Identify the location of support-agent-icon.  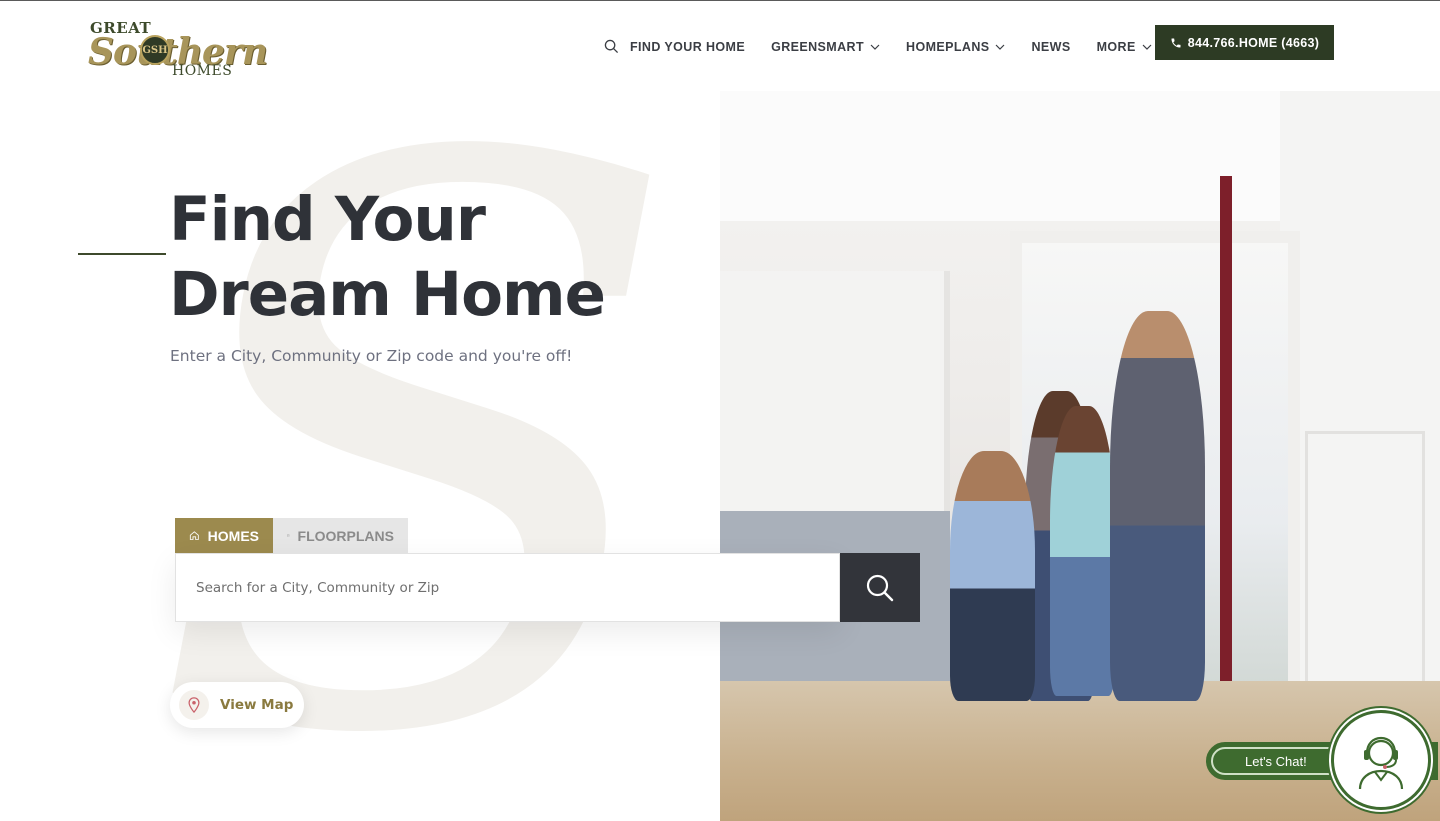
(1381, 763).